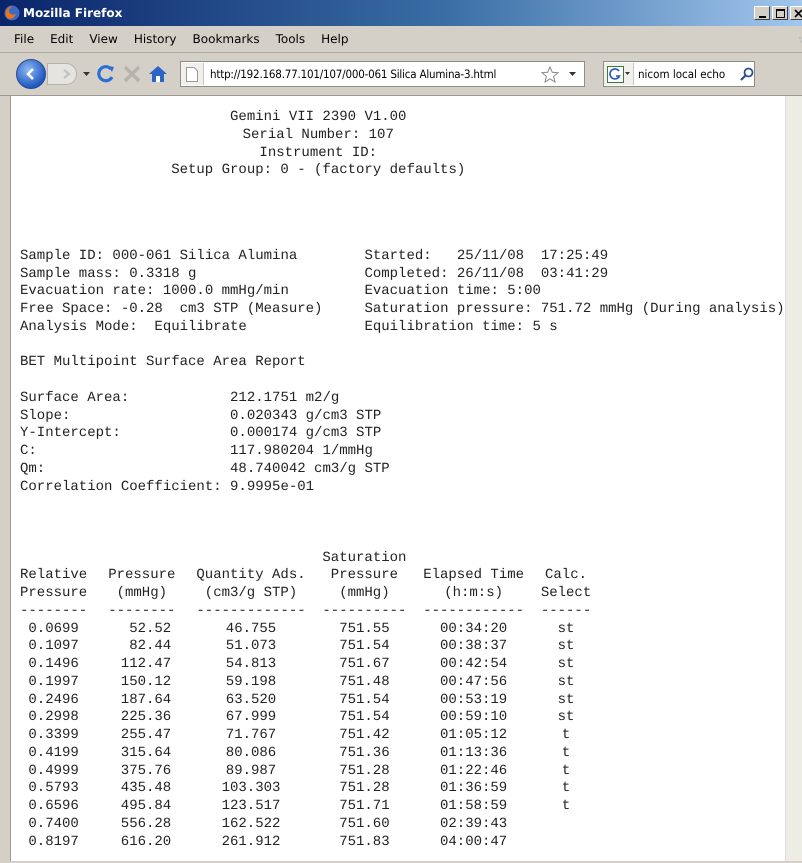  I want to click on table-cell-text: 751.83, so click(364, 843).